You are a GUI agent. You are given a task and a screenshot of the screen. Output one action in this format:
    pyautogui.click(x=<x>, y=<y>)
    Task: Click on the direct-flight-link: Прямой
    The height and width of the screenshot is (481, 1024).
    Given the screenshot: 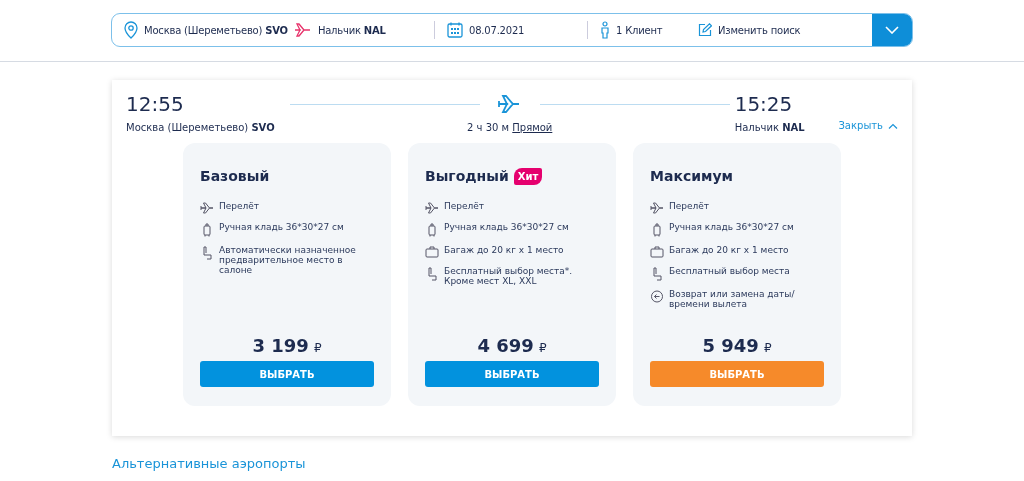 What is the action you would take?
    pyautogui.click(x=532, y=127)
    